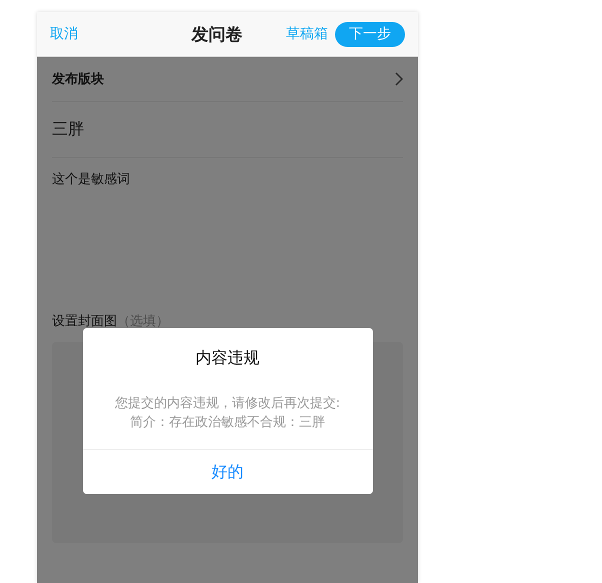  I want to click on section-label: 发布版块, so click(78, 79).